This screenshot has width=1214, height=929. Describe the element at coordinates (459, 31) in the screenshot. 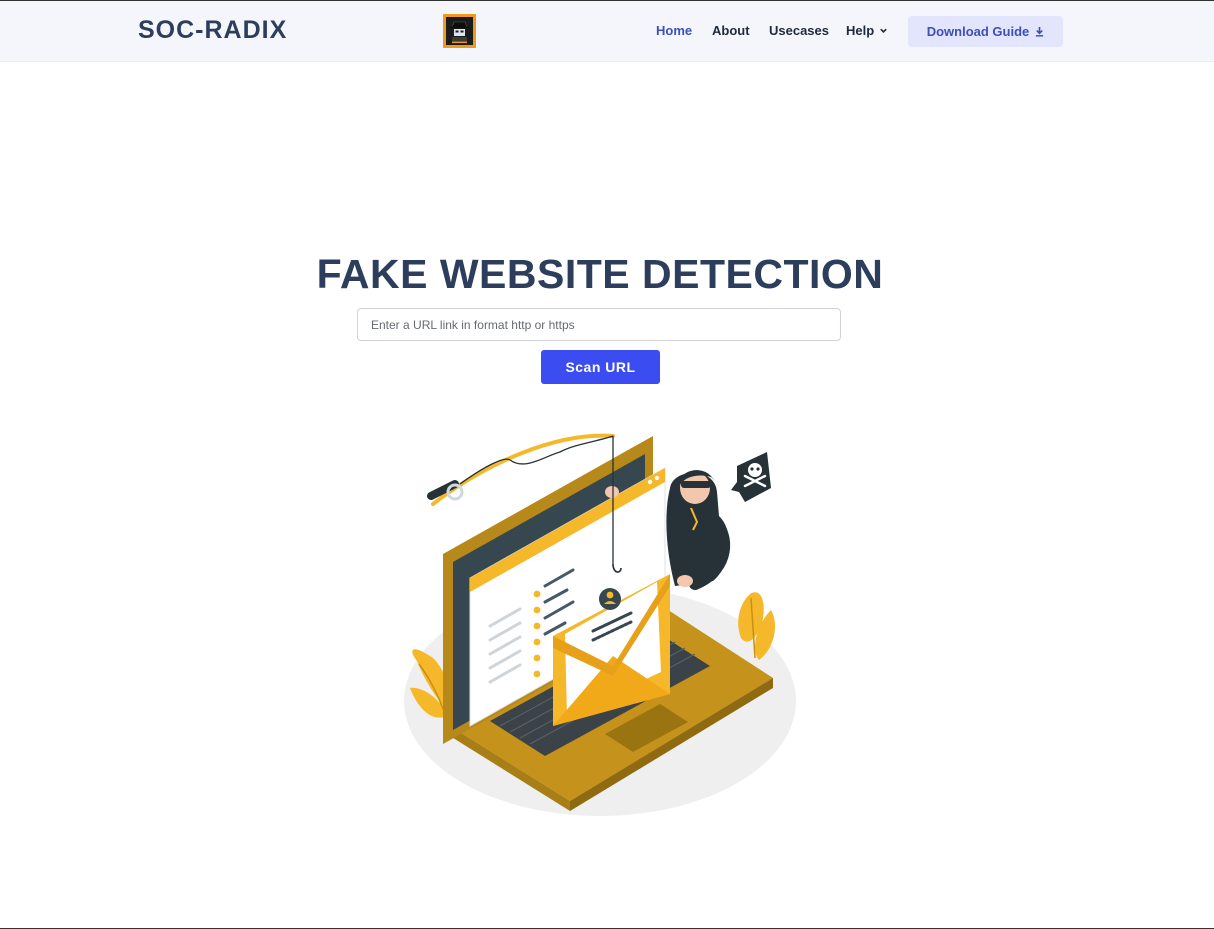

I see `detective-logo-icon` at that location.